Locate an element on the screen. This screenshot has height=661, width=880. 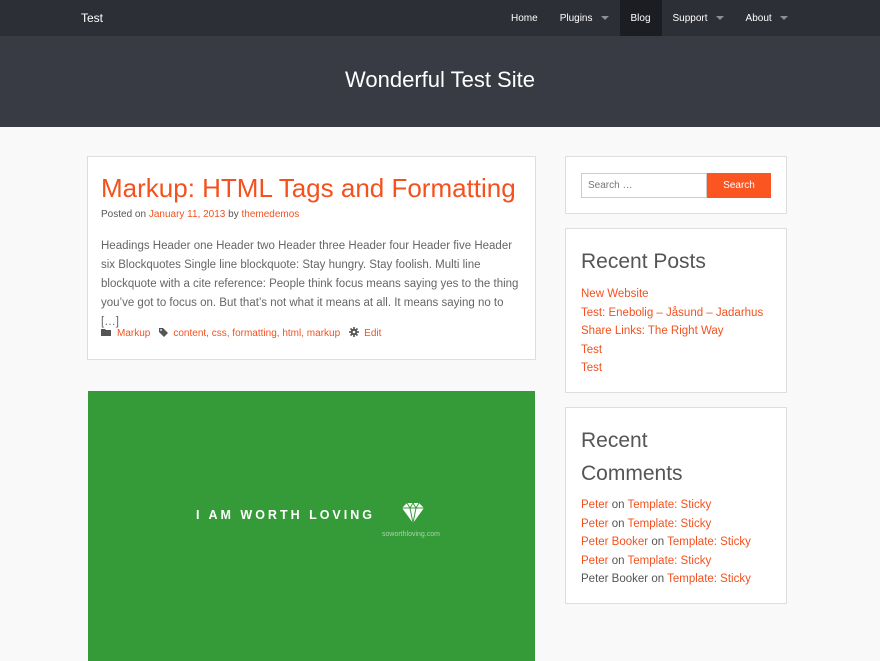
widget-title-line: Recent is located at coordinates (614, 440).